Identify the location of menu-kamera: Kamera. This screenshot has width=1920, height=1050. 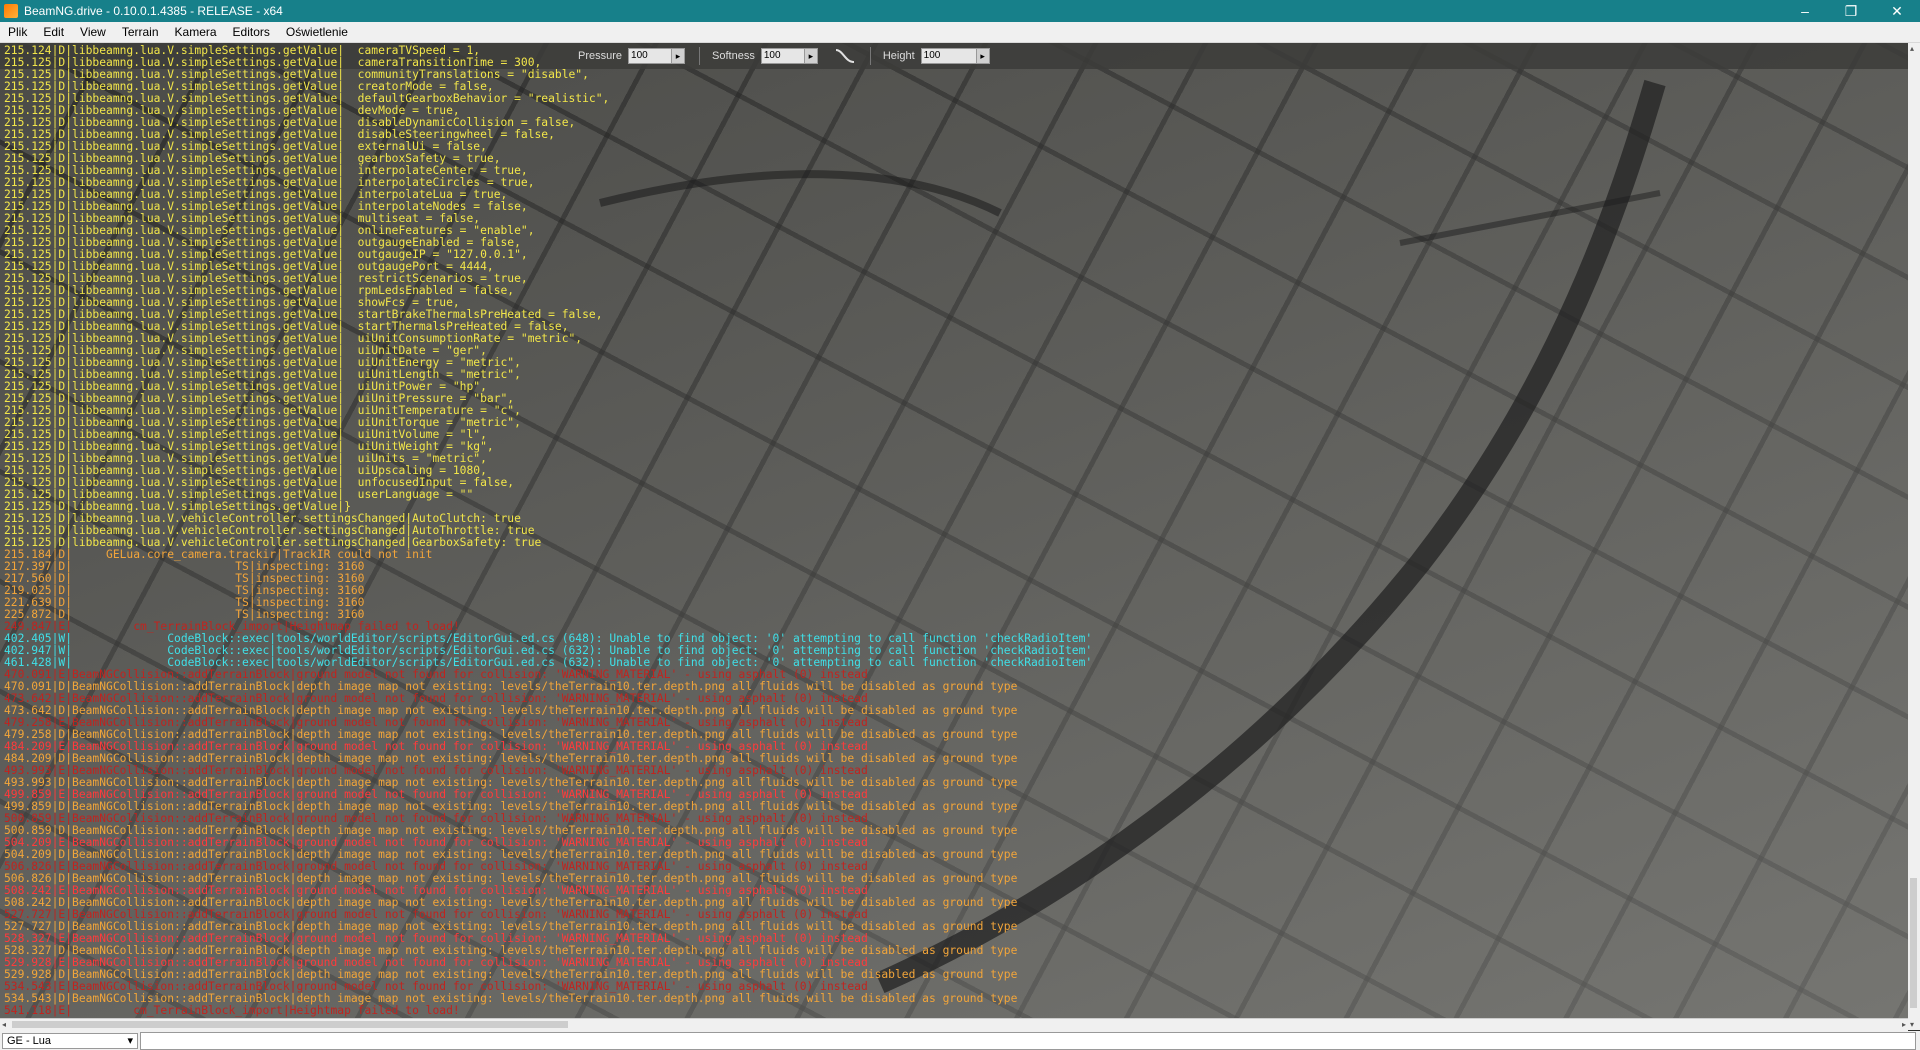
(196, 32).